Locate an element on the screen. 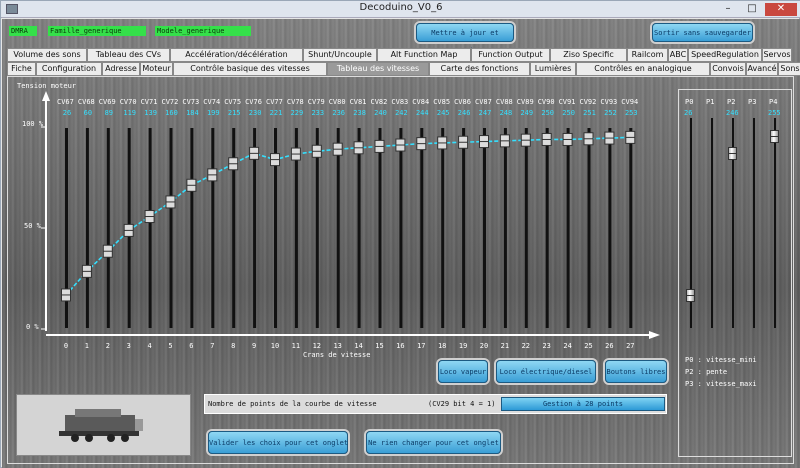  x-tick-label: 0 is located at coordinates (66, 346).